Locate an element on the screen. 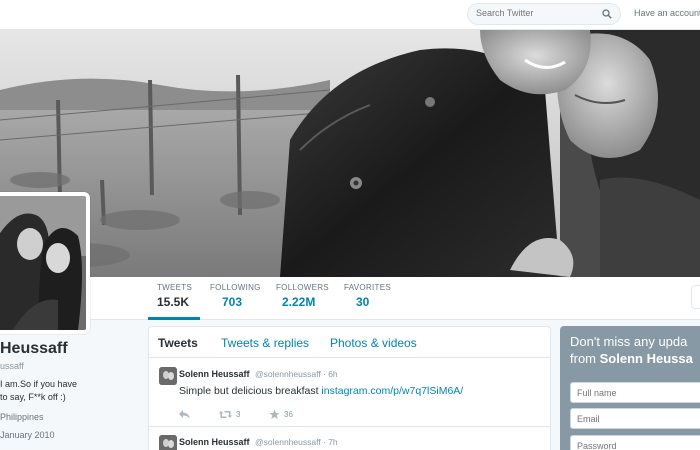 This screenshot has width=700, height=450. reply-icon is located at coordinates (184, 413).